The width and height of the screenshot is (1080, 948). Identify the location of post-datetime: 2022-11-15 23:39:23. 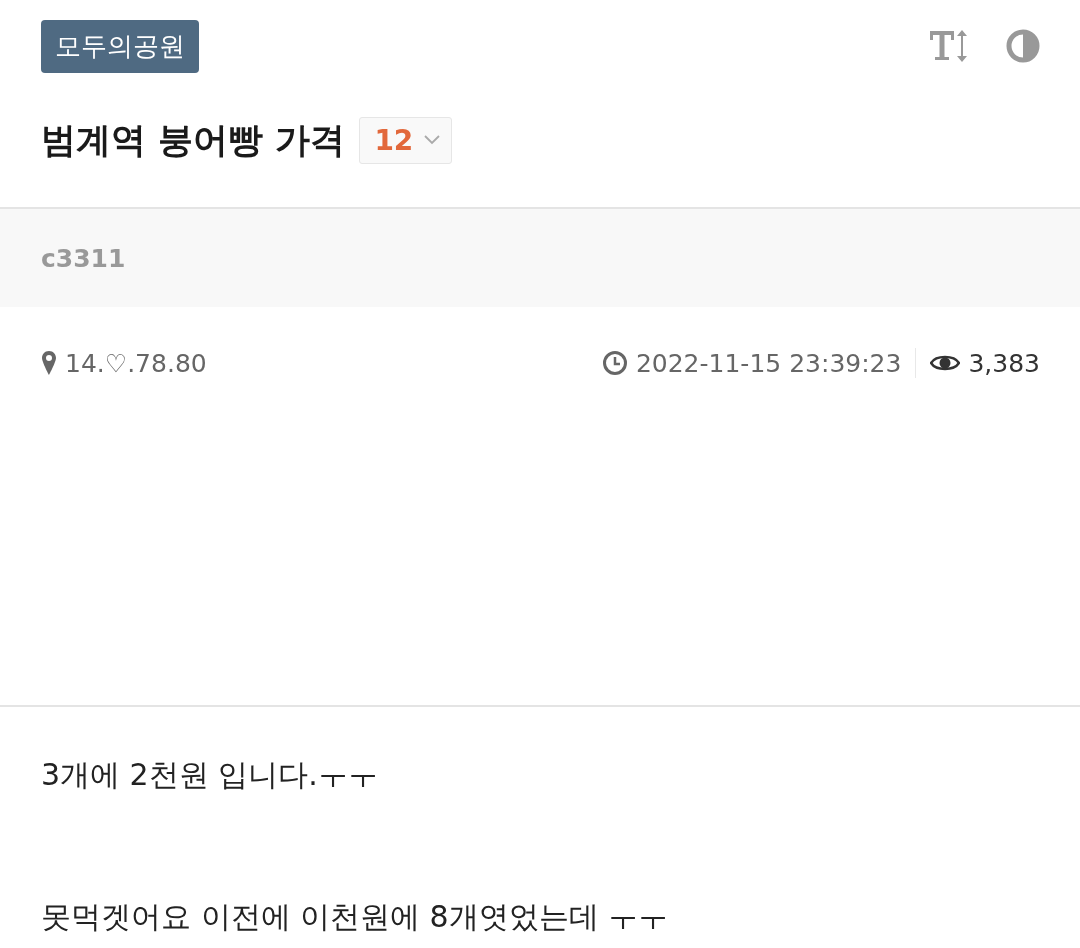
(768, 363).